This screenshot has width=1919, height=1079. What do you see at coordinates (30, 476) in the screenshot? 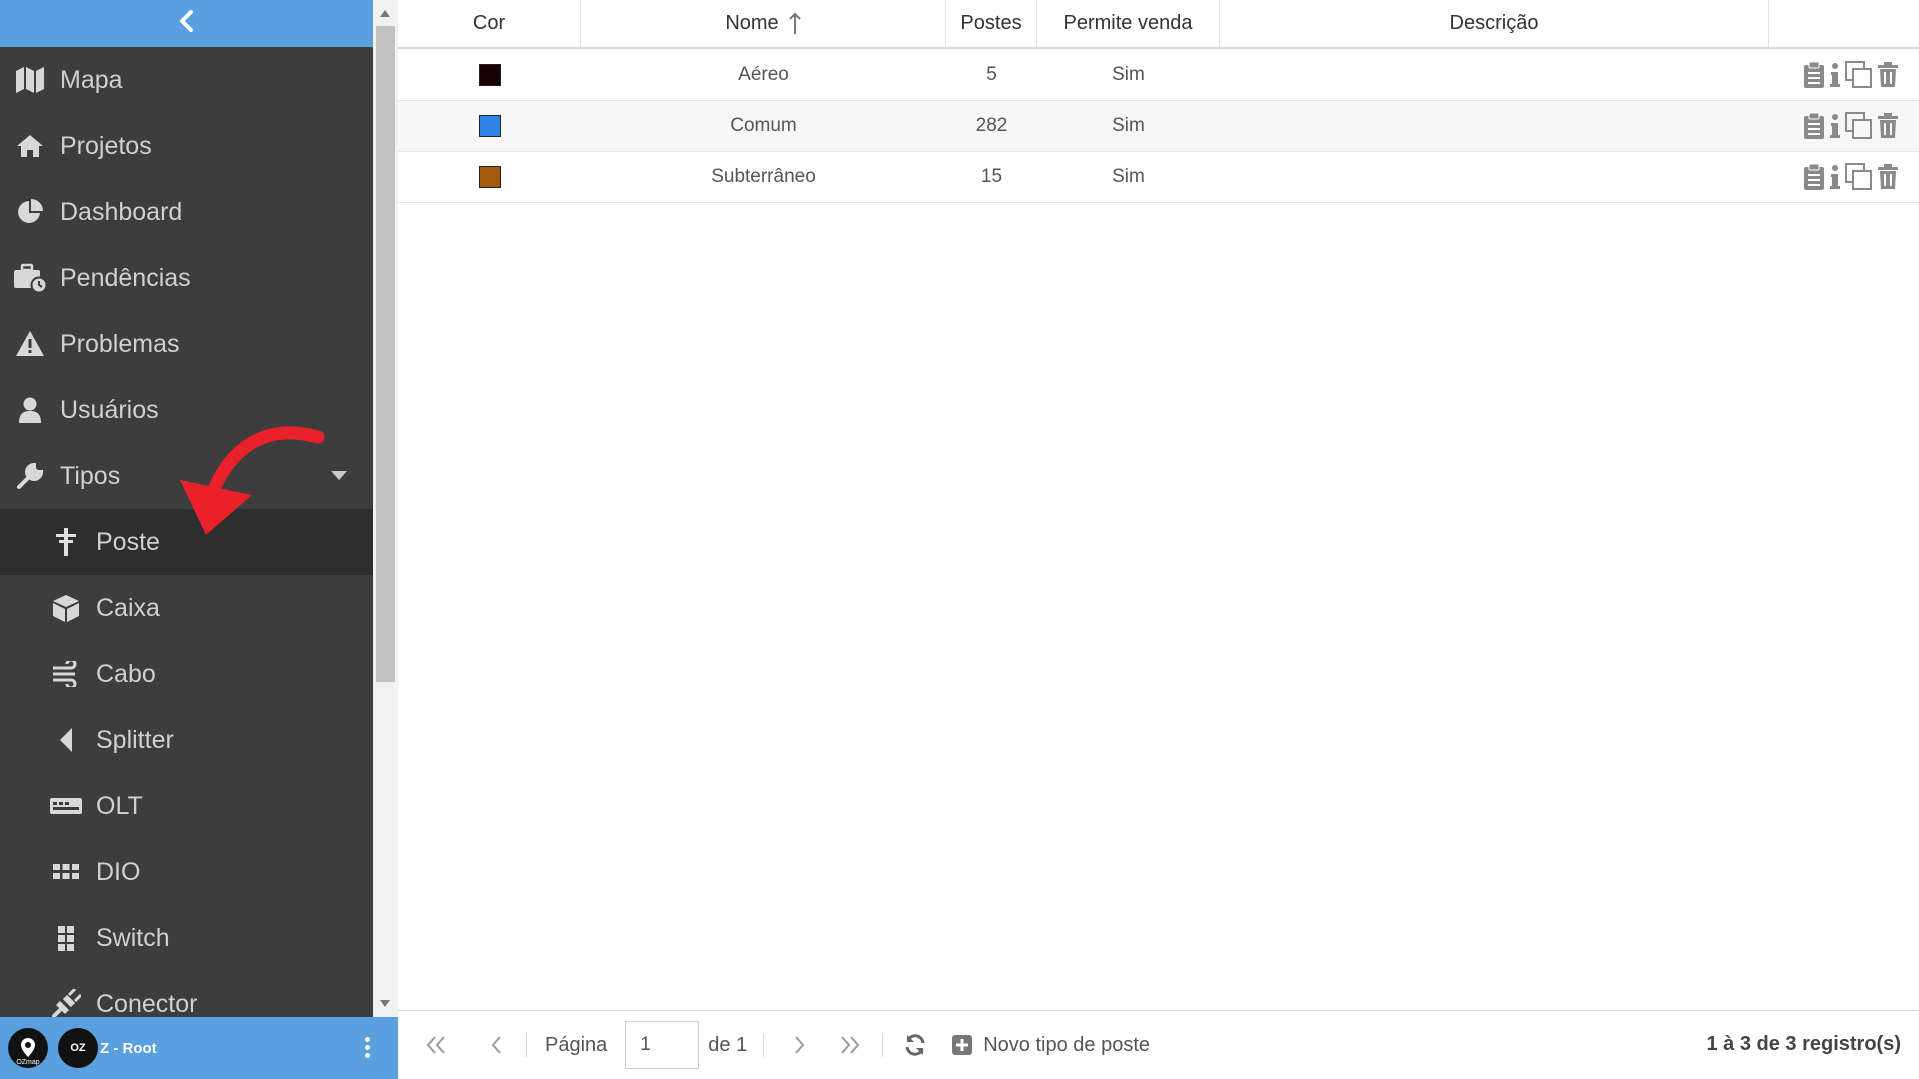
I see `wrench-icon` at bounding box center [30, 476].